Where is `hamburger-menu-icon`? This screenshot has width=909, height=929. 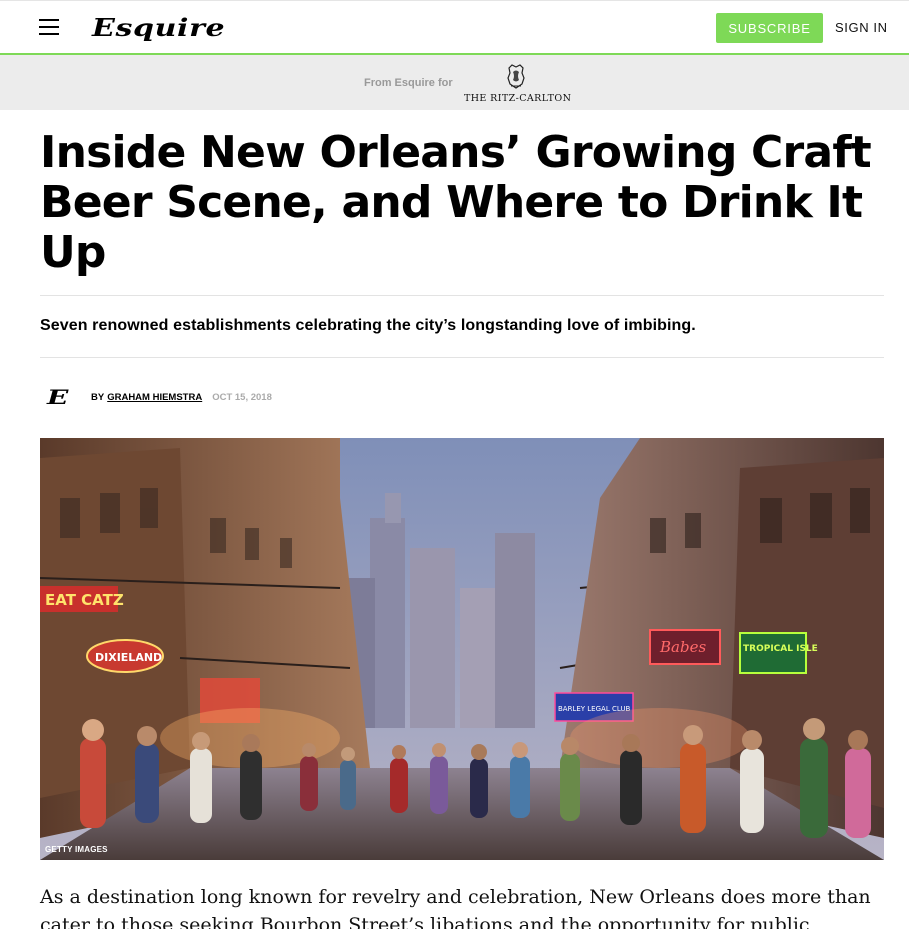
hamburger-menu-icon is located at coordinates (49, 27).